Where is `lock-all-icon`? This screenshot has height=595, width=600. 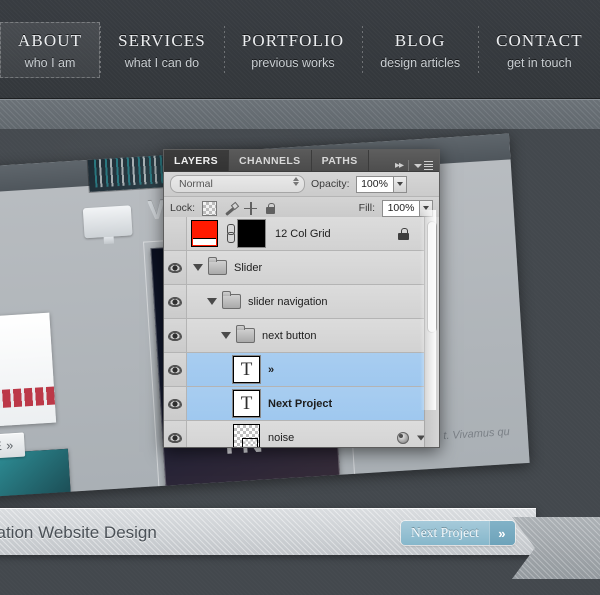
lock-all-icon is located at coordinates (270, 208).